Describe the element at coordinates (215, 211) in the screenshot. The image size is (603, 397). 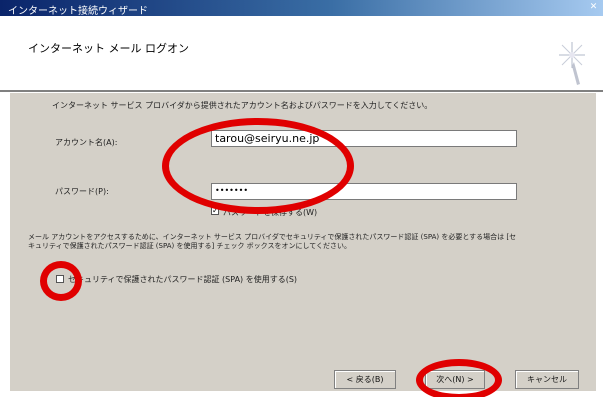
I see `remember-password-checkbox: ✓` at that location.